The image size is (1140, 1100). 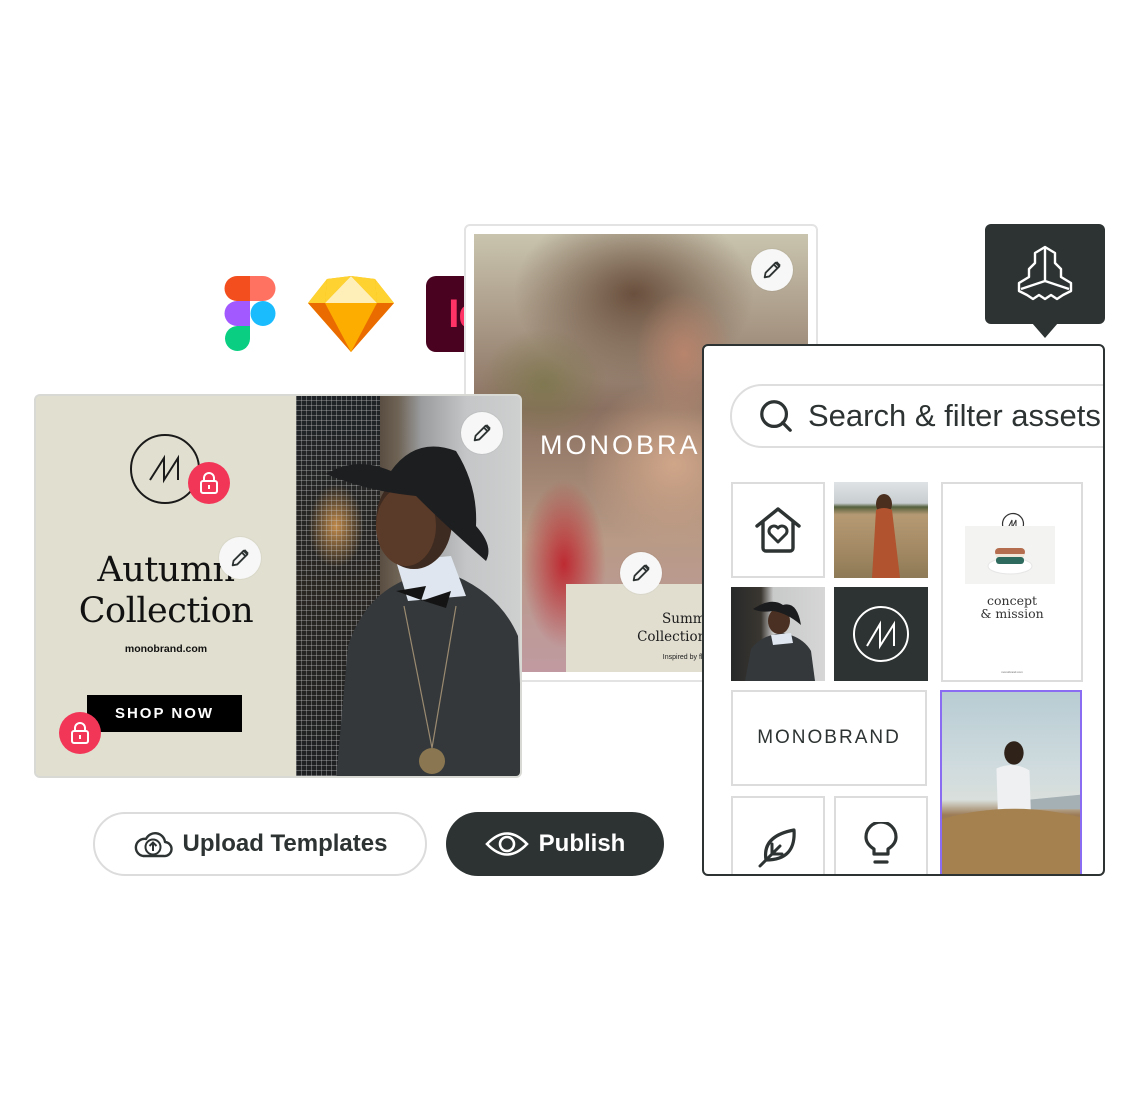 I want to click on cloud-upload-icon, so click(x=153, y=845).